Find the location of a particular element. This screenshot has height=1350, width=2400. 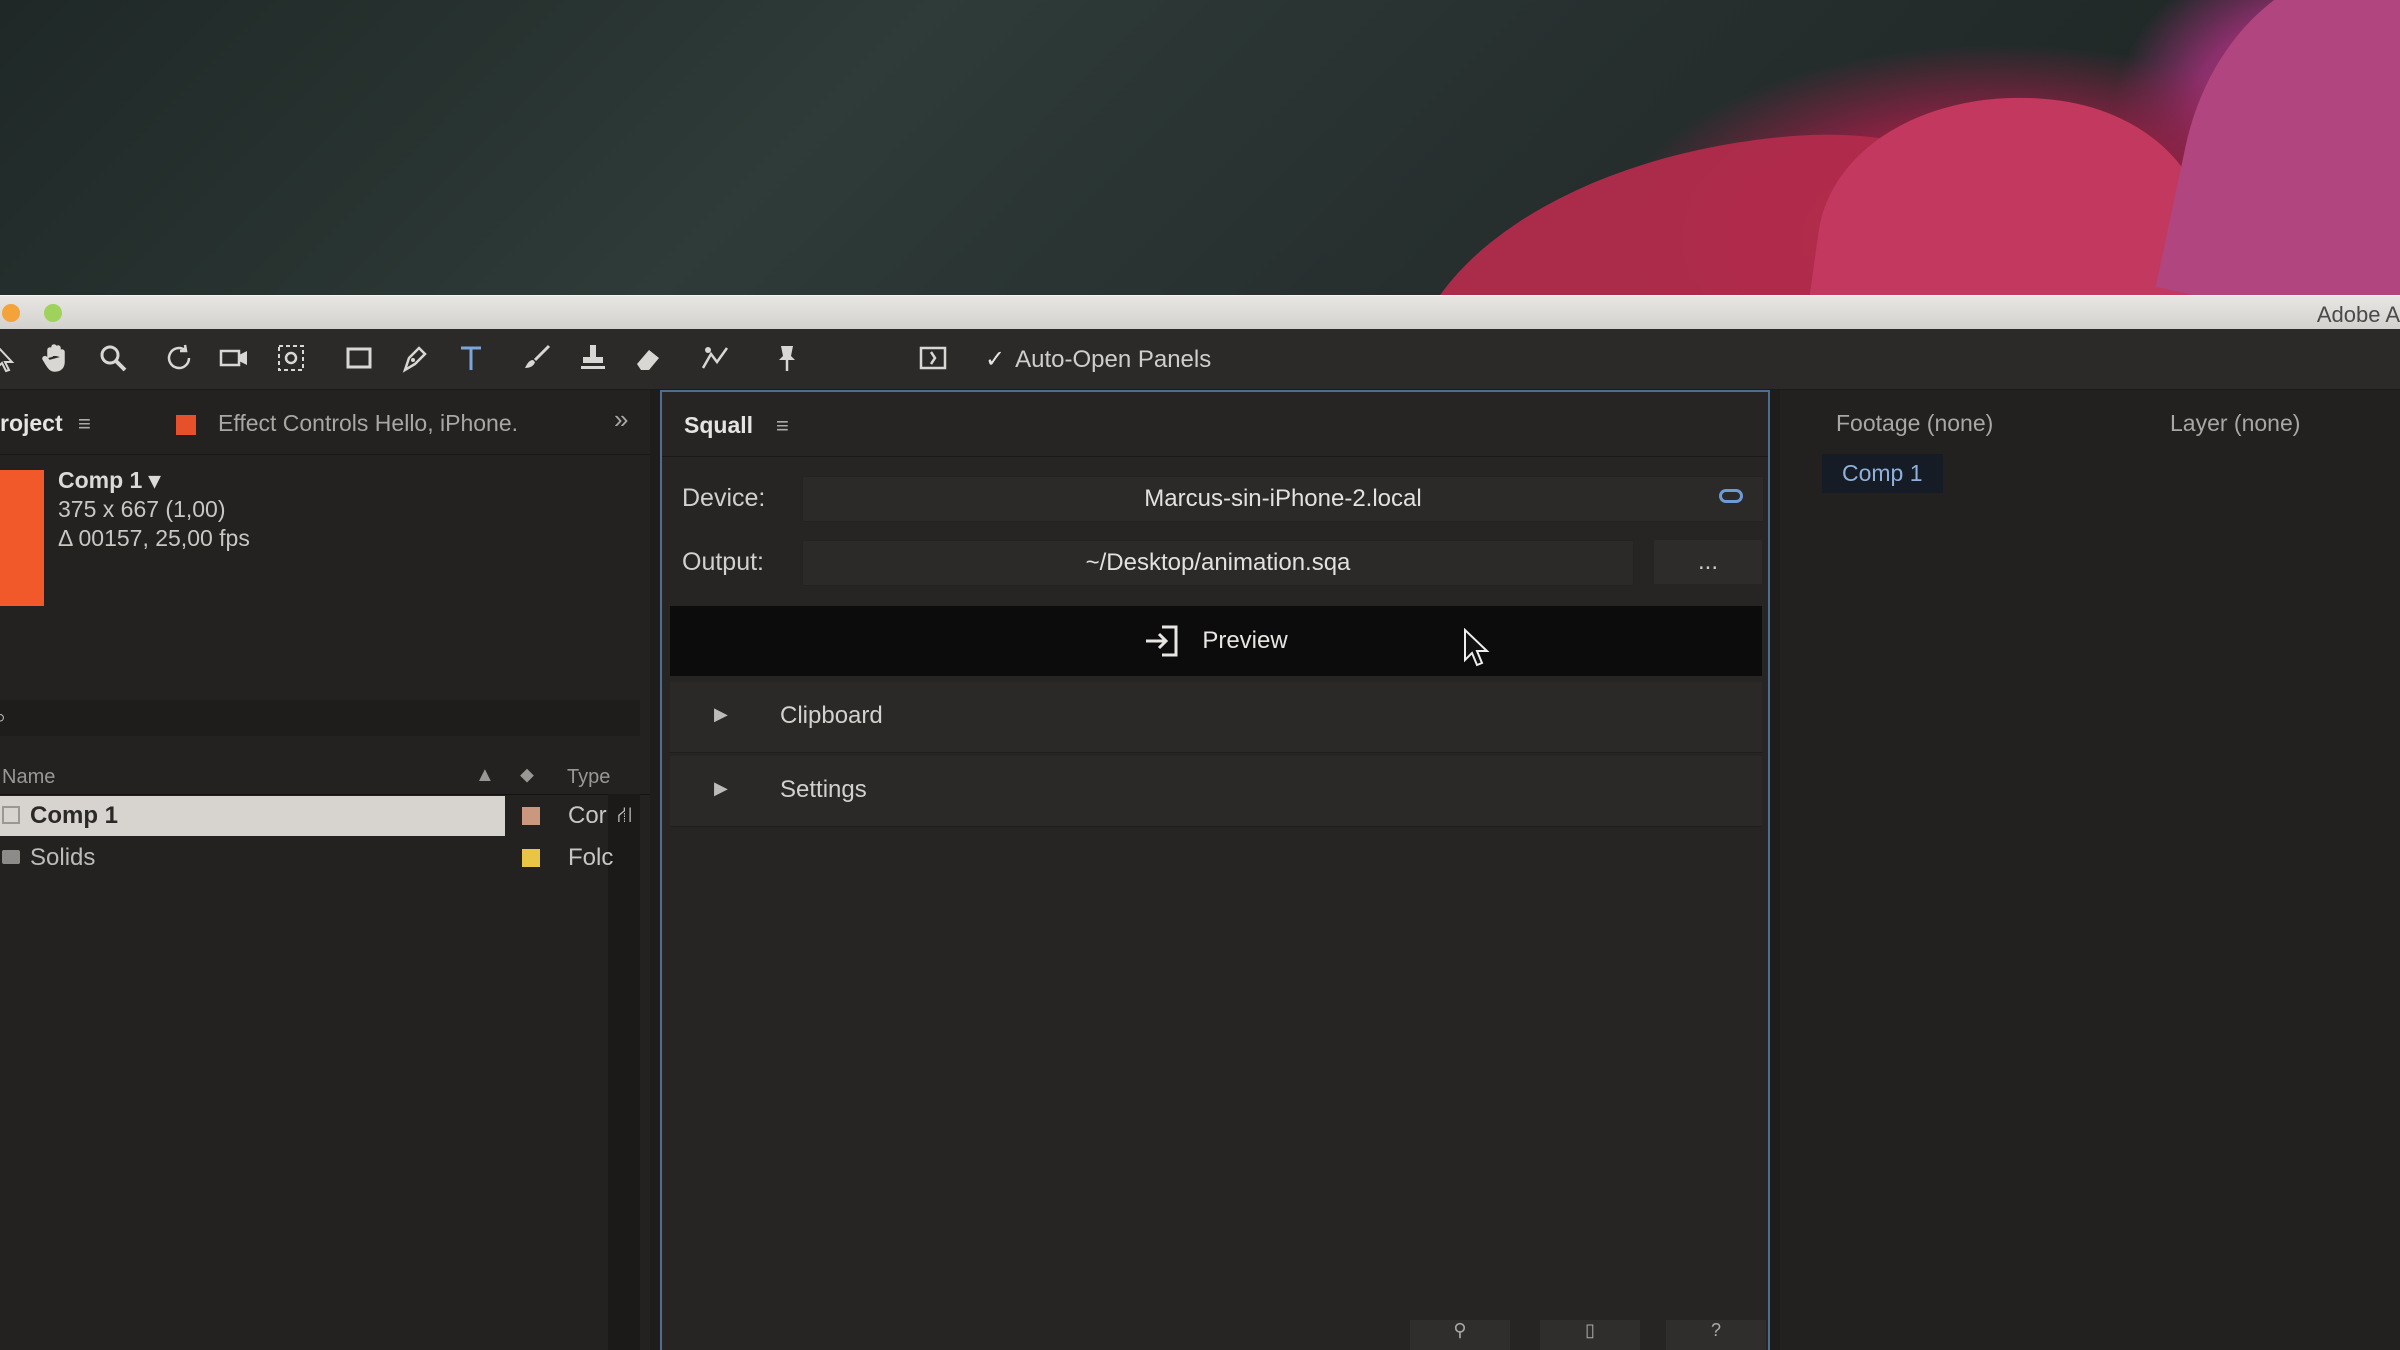

preview-label: Preview is located at coordinates (1245, 640).